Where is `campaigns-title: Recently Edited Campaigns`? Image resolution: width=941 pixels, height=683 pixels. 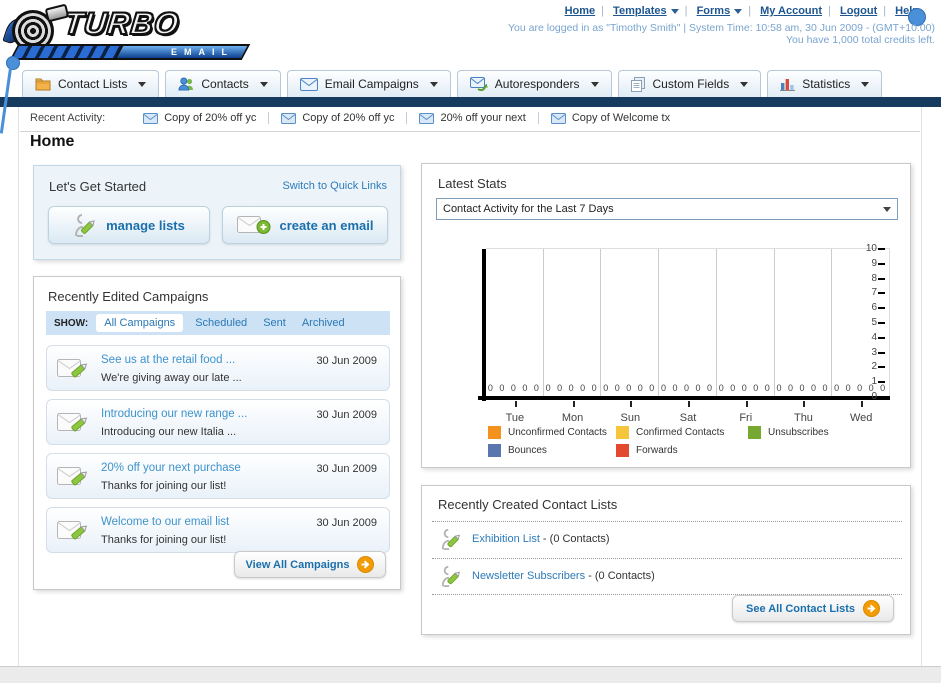 campaigns-title: Recently Edited Campaigns is located at coordinates (128, 296).